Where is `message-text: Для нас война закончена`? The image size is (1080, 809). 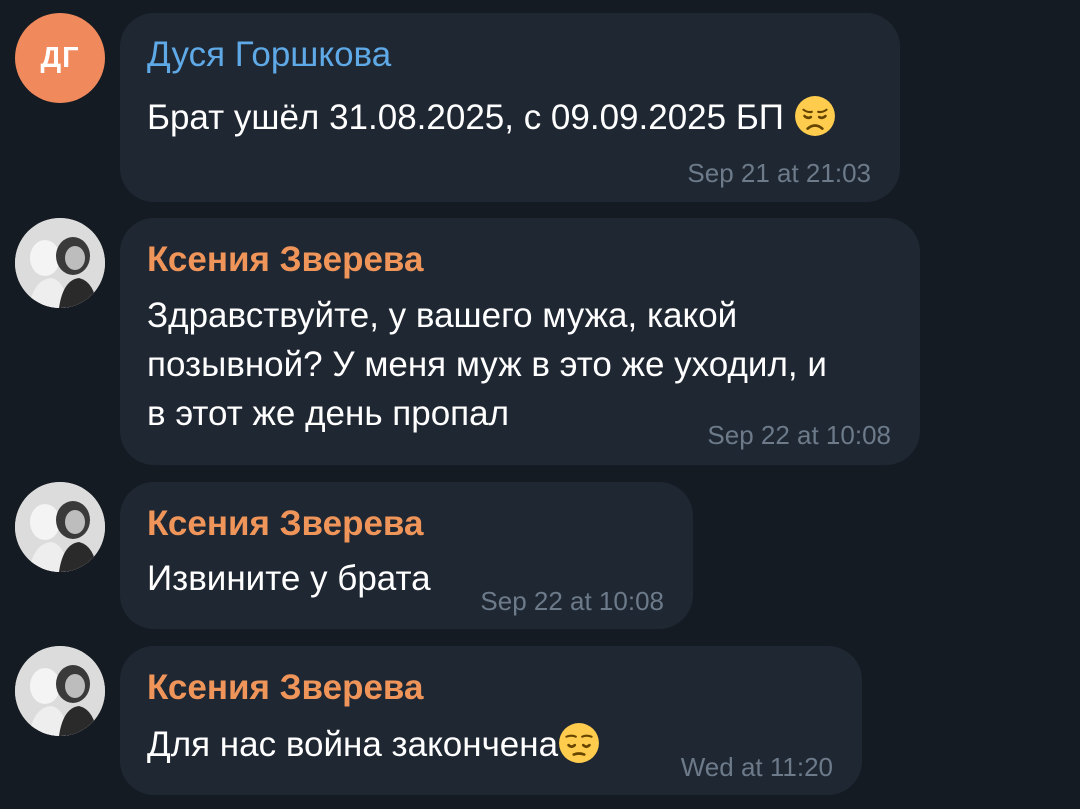 message-text: Для нас война закончена is located at coordinates (373, 745).